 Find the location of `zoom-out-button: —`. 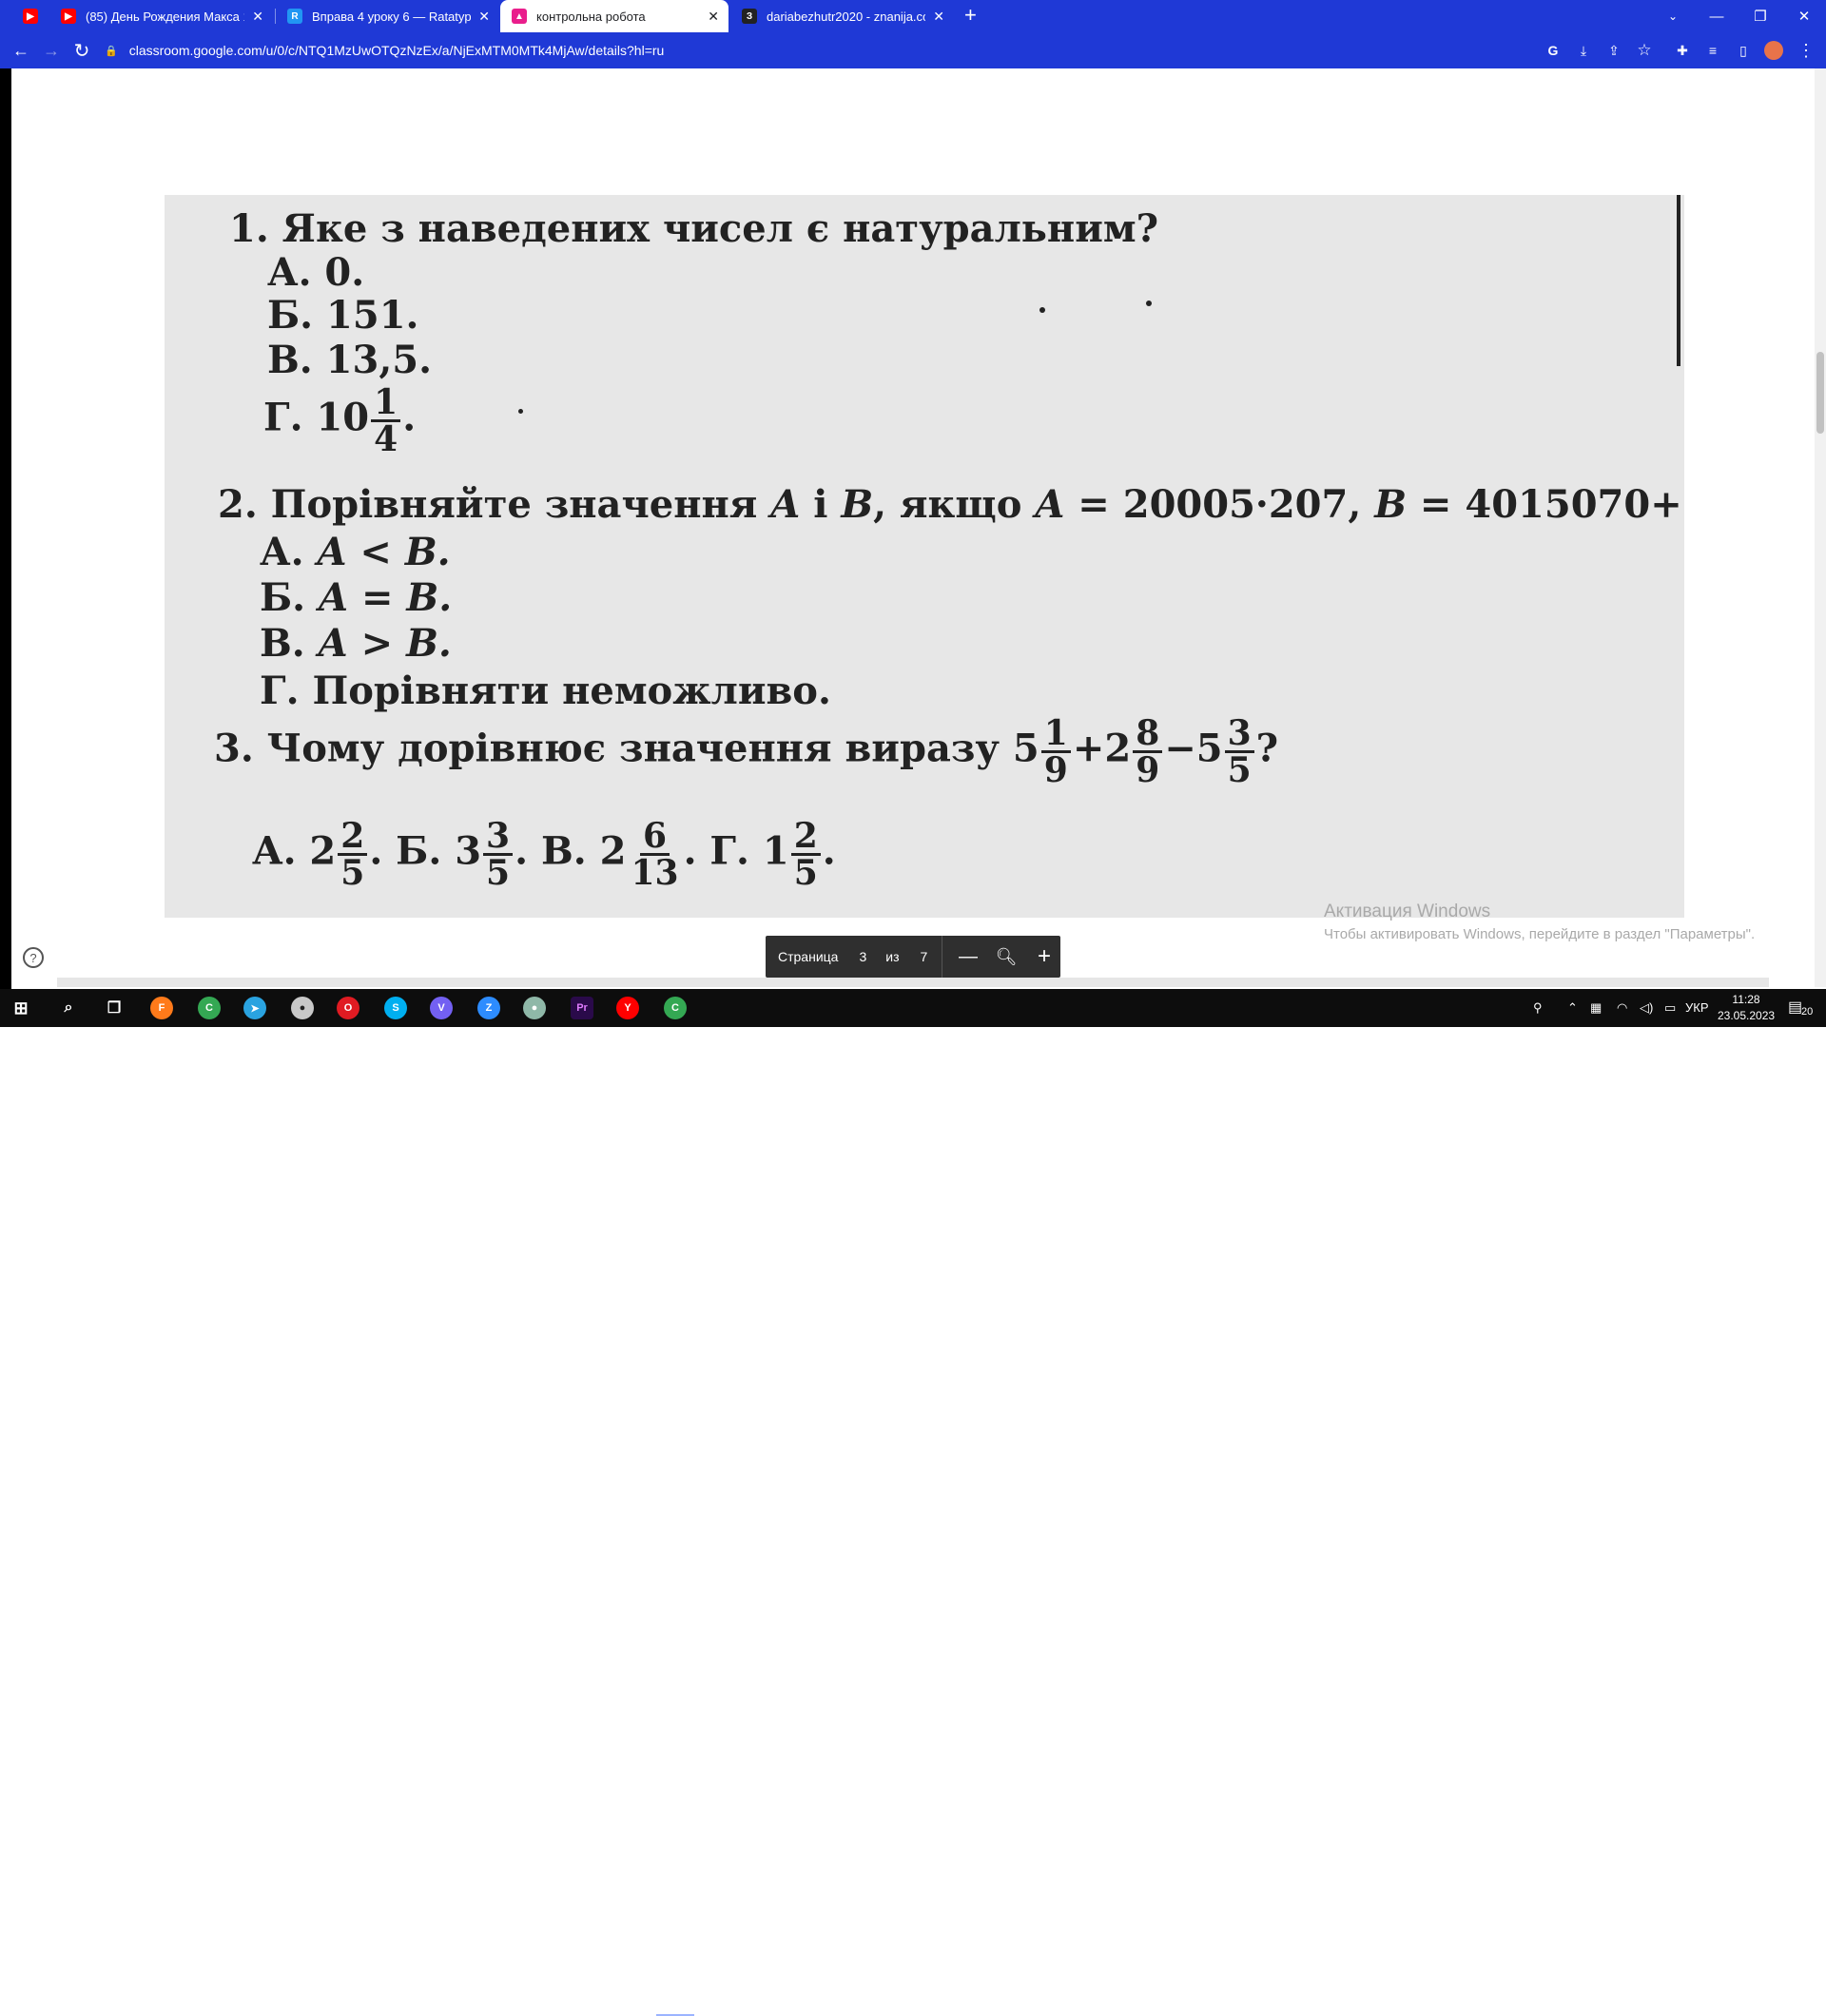

zoom-out-button: — is located at coordinates (968, 956).